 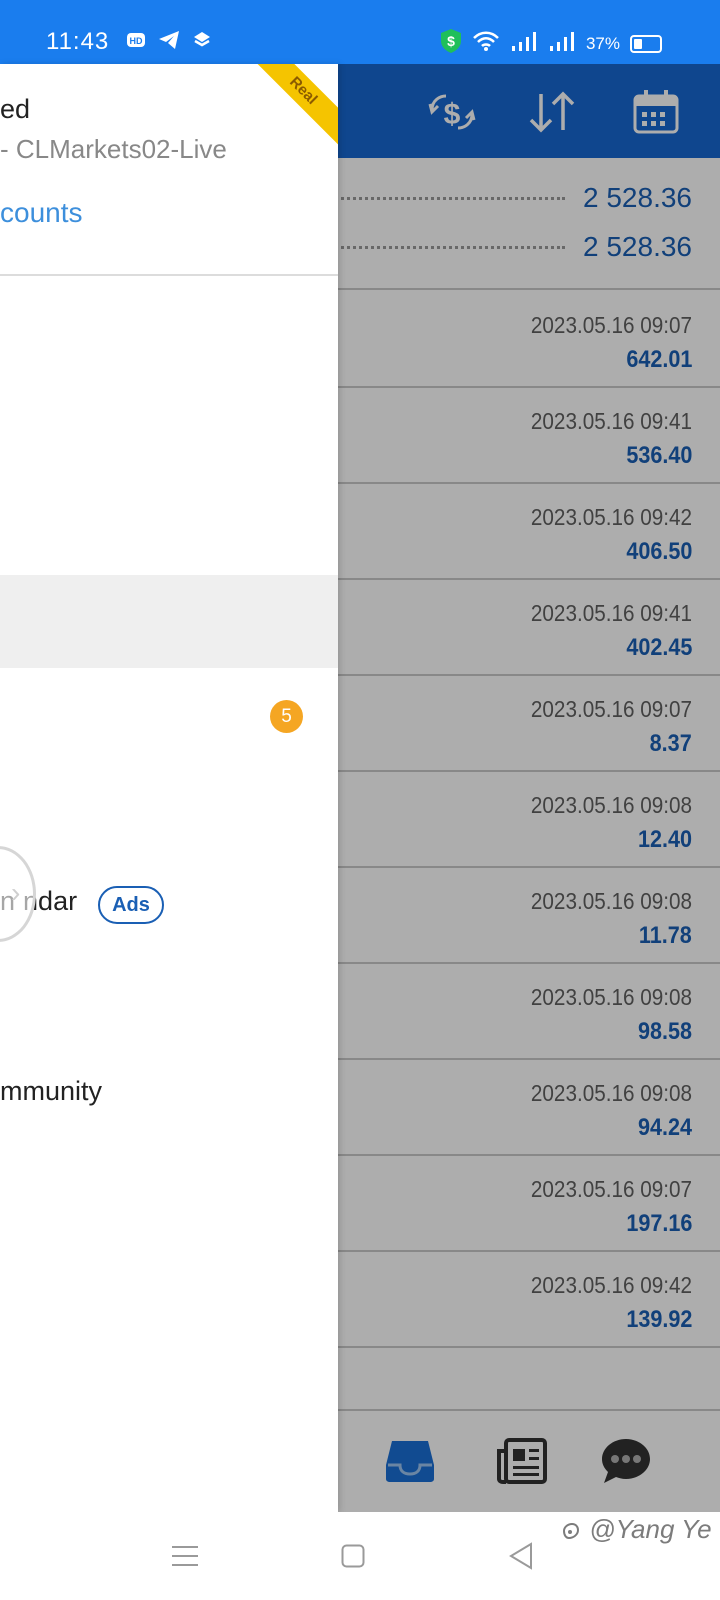 I want to click on shield-dollar-icon: $, so click(x=451, y=43).